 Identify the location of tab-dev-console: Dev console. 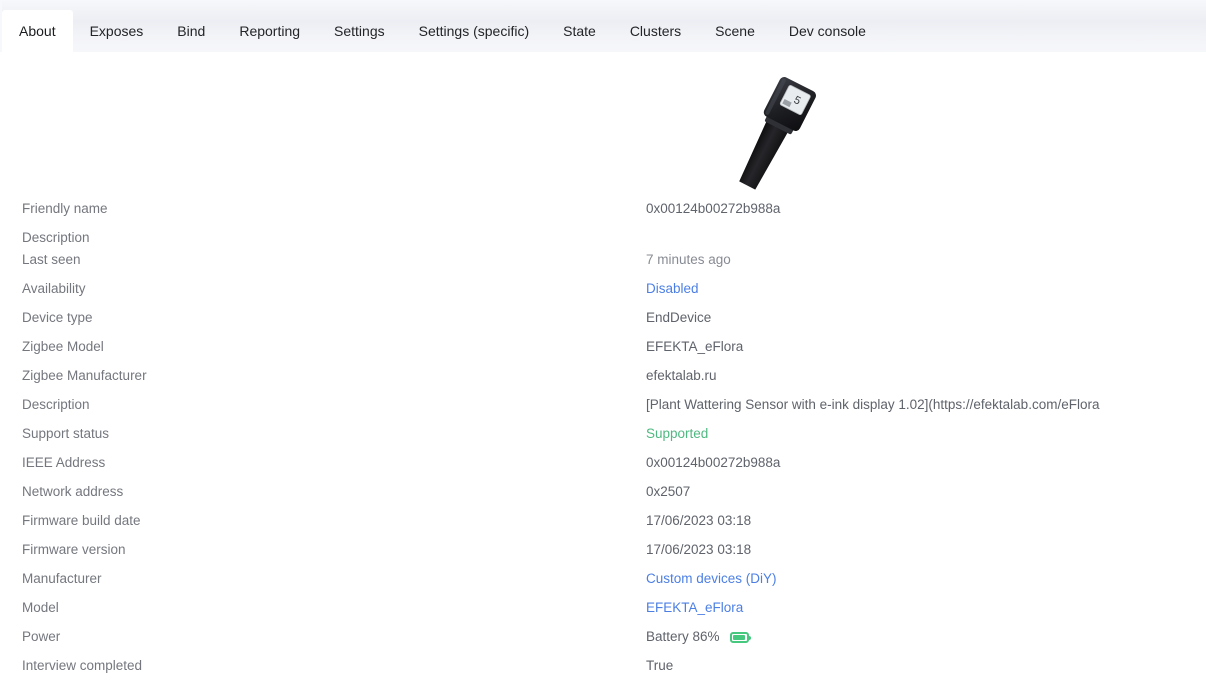
(827, 31).